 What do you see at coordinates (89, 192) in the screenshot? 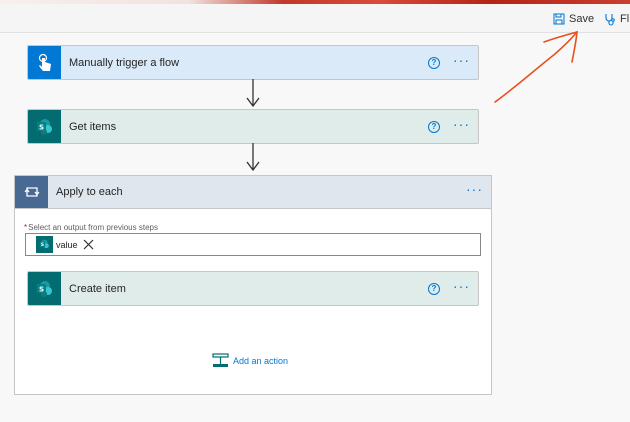
I see `step-title: Apply to each` at bounding box center [89, 192].